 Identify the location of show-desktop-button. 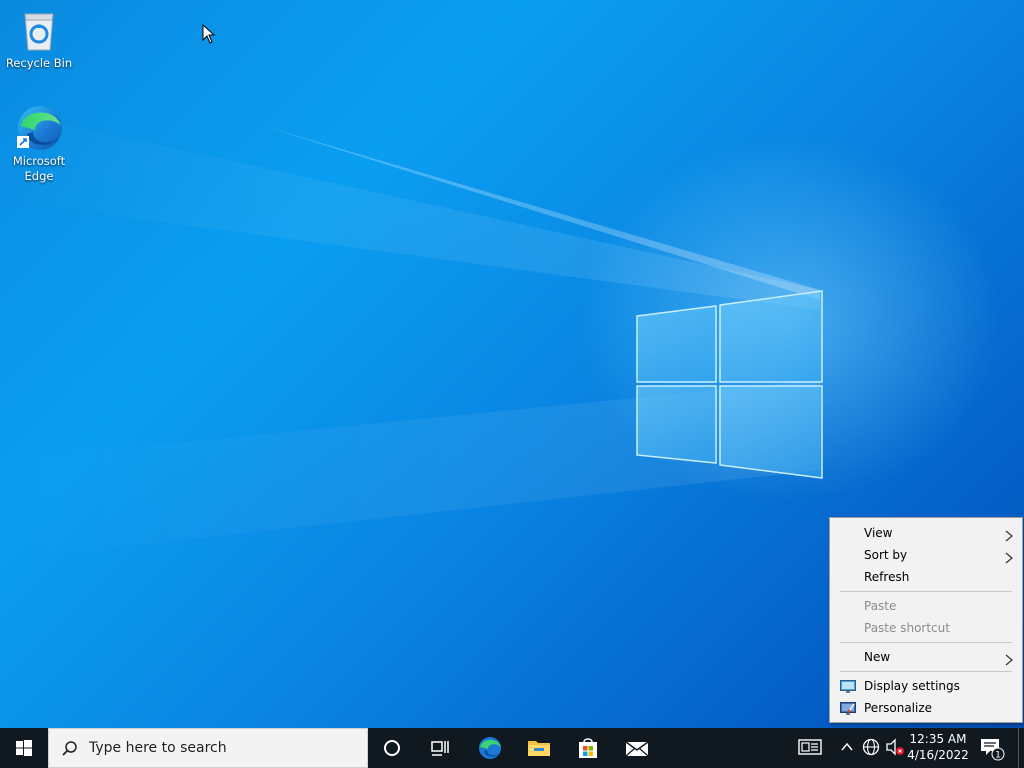
(1021, 748).